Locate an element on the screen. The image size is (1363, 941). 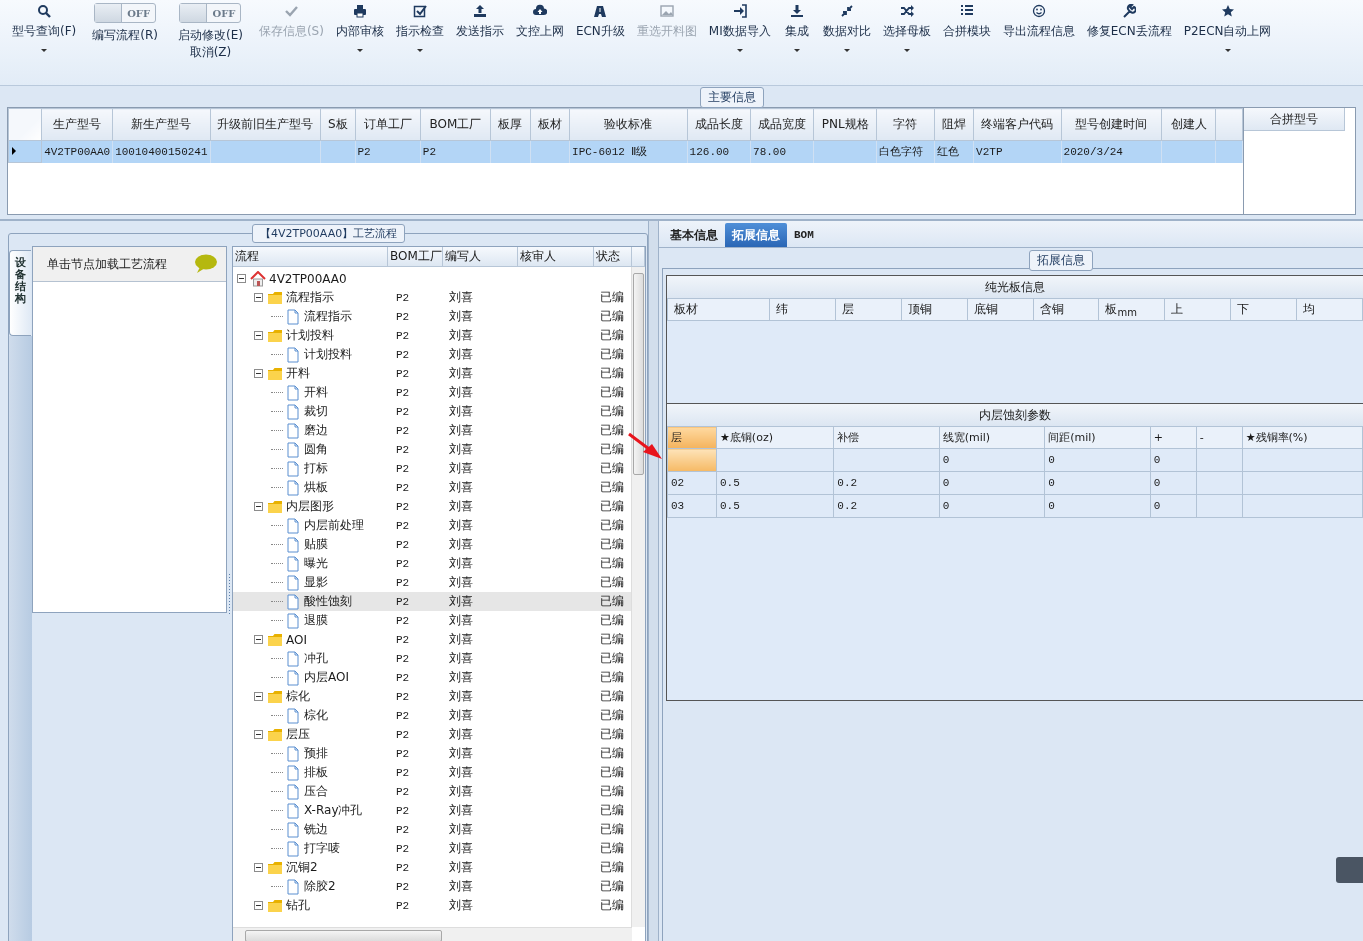
column-header: 纬 is located at coordinates (802, 309).